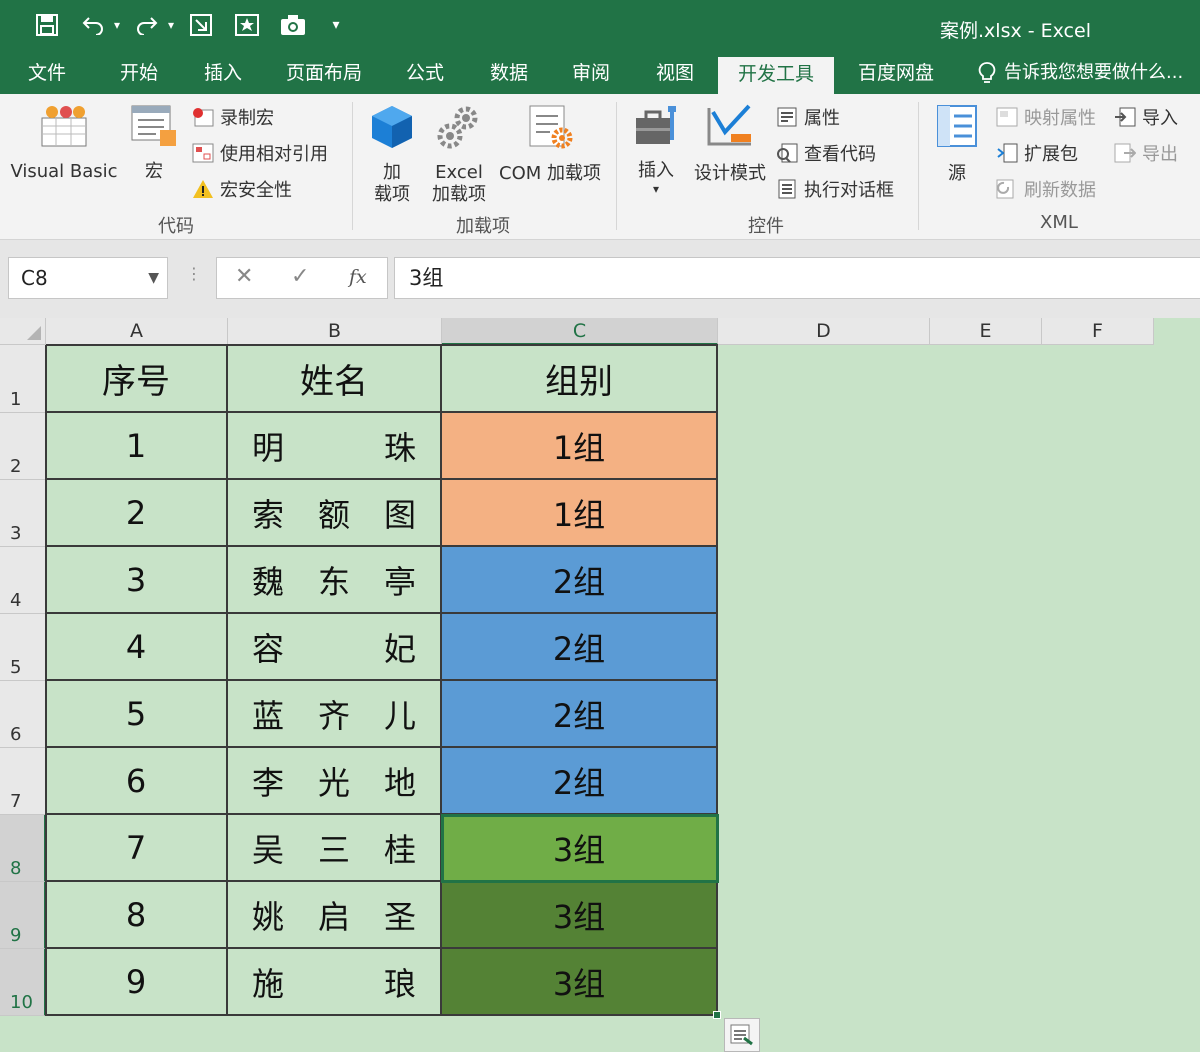 The image size is (1200, 1052). I want to click on redo-icon, so click(147, 25).